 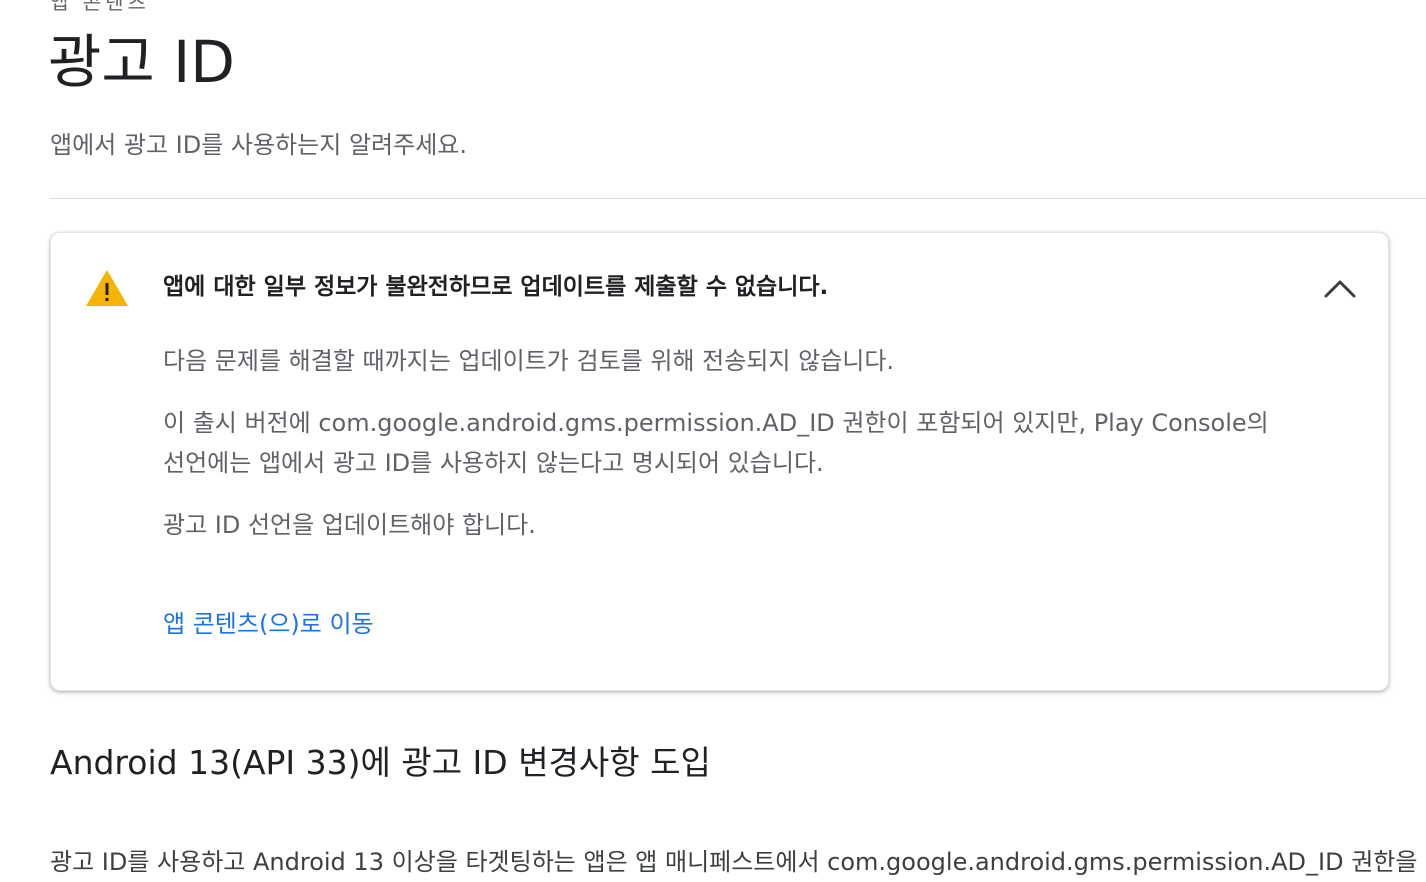 What do you see at coordinates (1340, 296) in the screenshot?
I see `chevron-up-icon` at bounding box center [1340, 296].